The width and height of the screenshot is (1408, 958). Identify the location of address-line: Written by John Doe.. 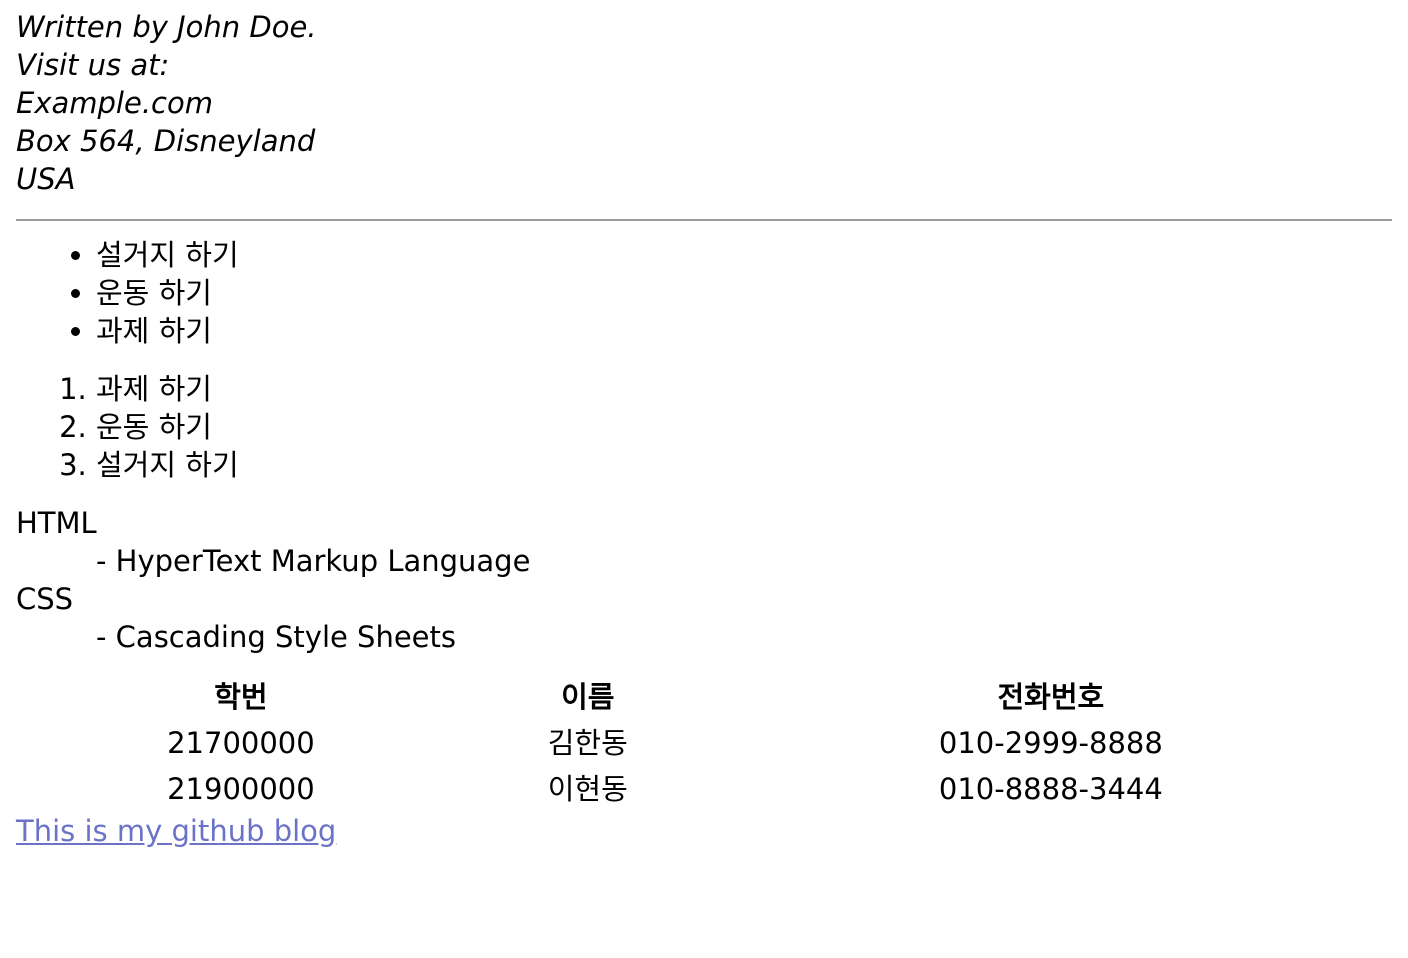
(166, 27).